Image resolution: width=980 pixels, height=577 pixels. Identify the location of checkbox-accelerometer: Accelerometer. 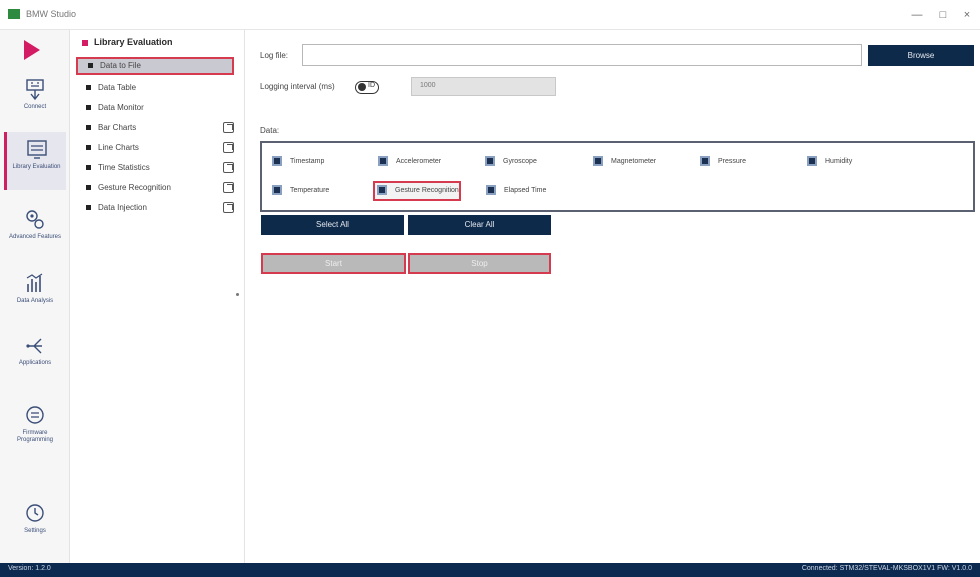
(408, 162).